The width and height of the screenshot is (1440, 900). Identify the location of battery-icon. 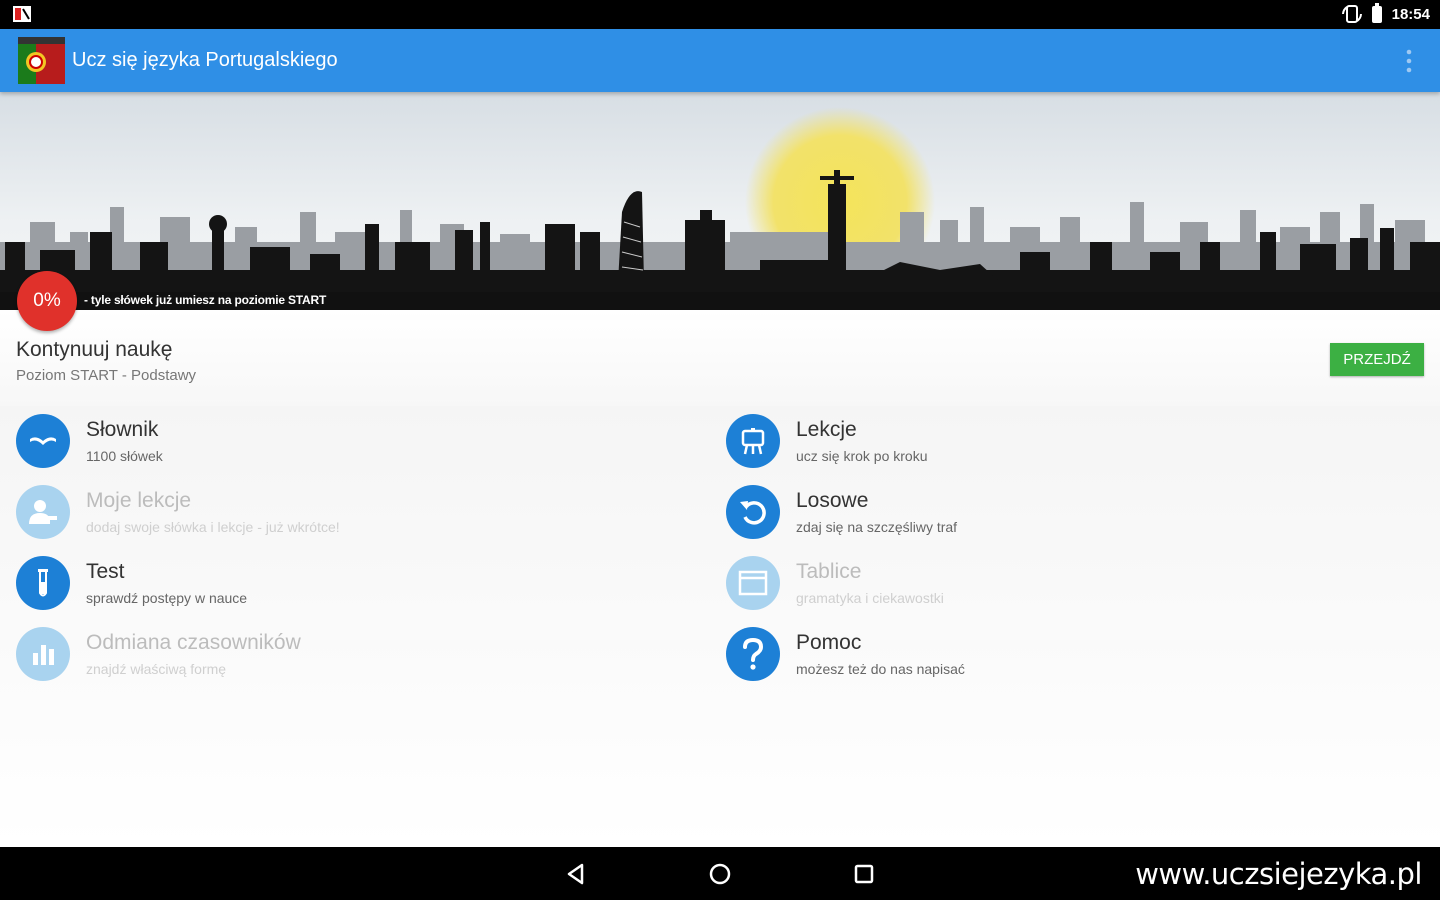
(1376, 12).